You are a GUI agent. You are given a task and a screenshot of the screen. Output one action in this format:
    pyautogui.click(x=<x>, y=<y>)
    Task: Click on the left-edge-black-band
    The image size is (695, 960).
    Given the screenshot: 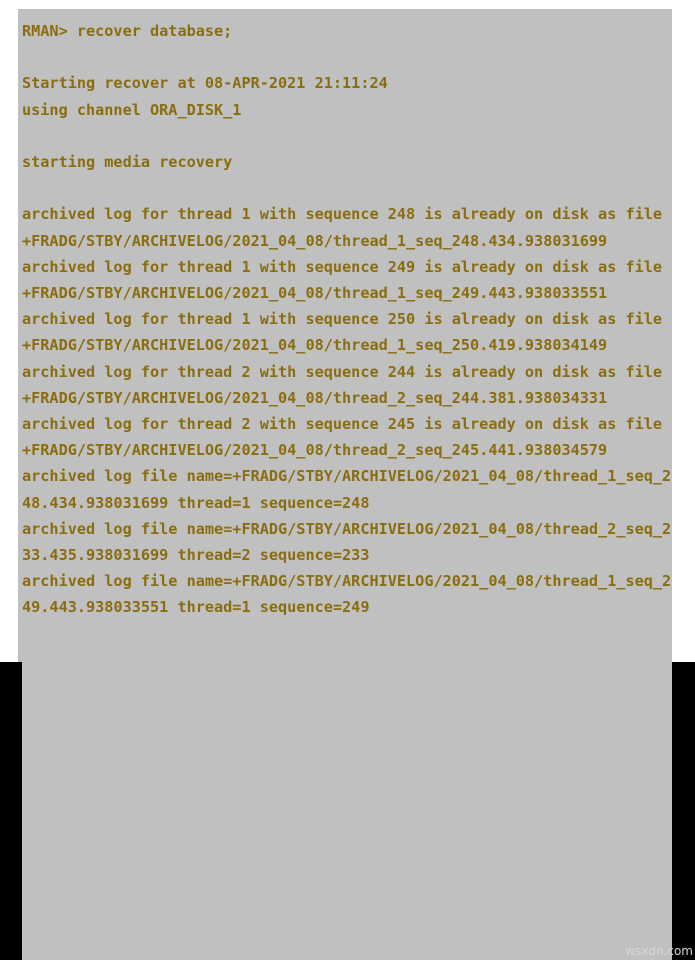 What is the action you would take?
    pyautogui.click(x=11, y=811)
    